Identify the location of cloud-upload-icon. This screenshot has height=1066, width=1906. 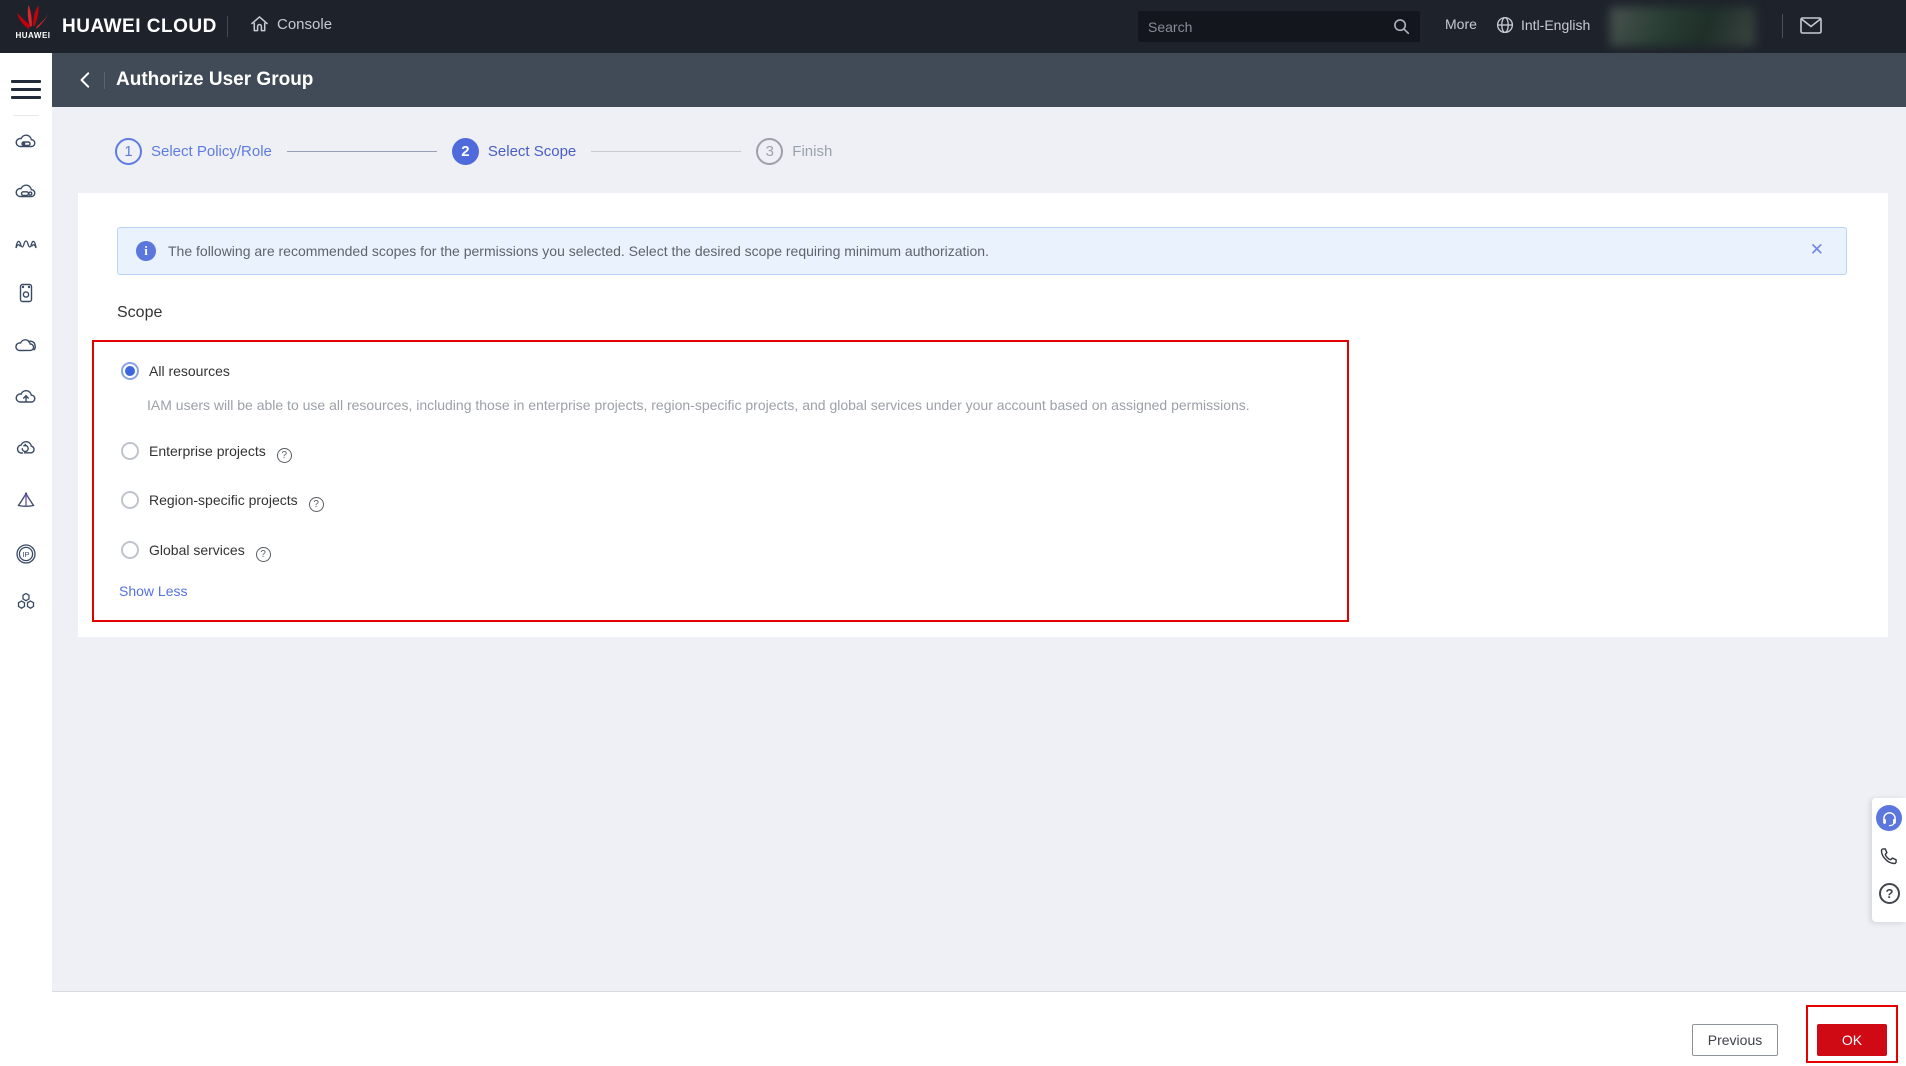
(26, 397).